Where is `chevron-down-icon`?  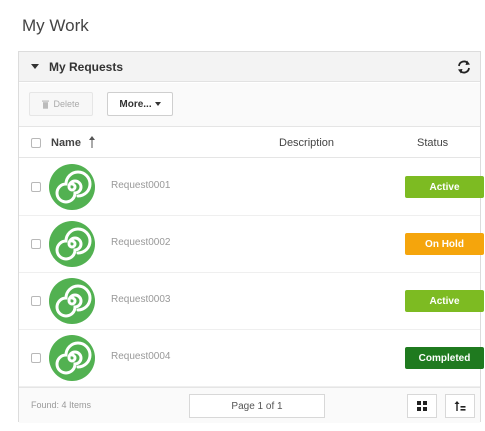 chevron-down-icon is located at coordinates (157, 104).